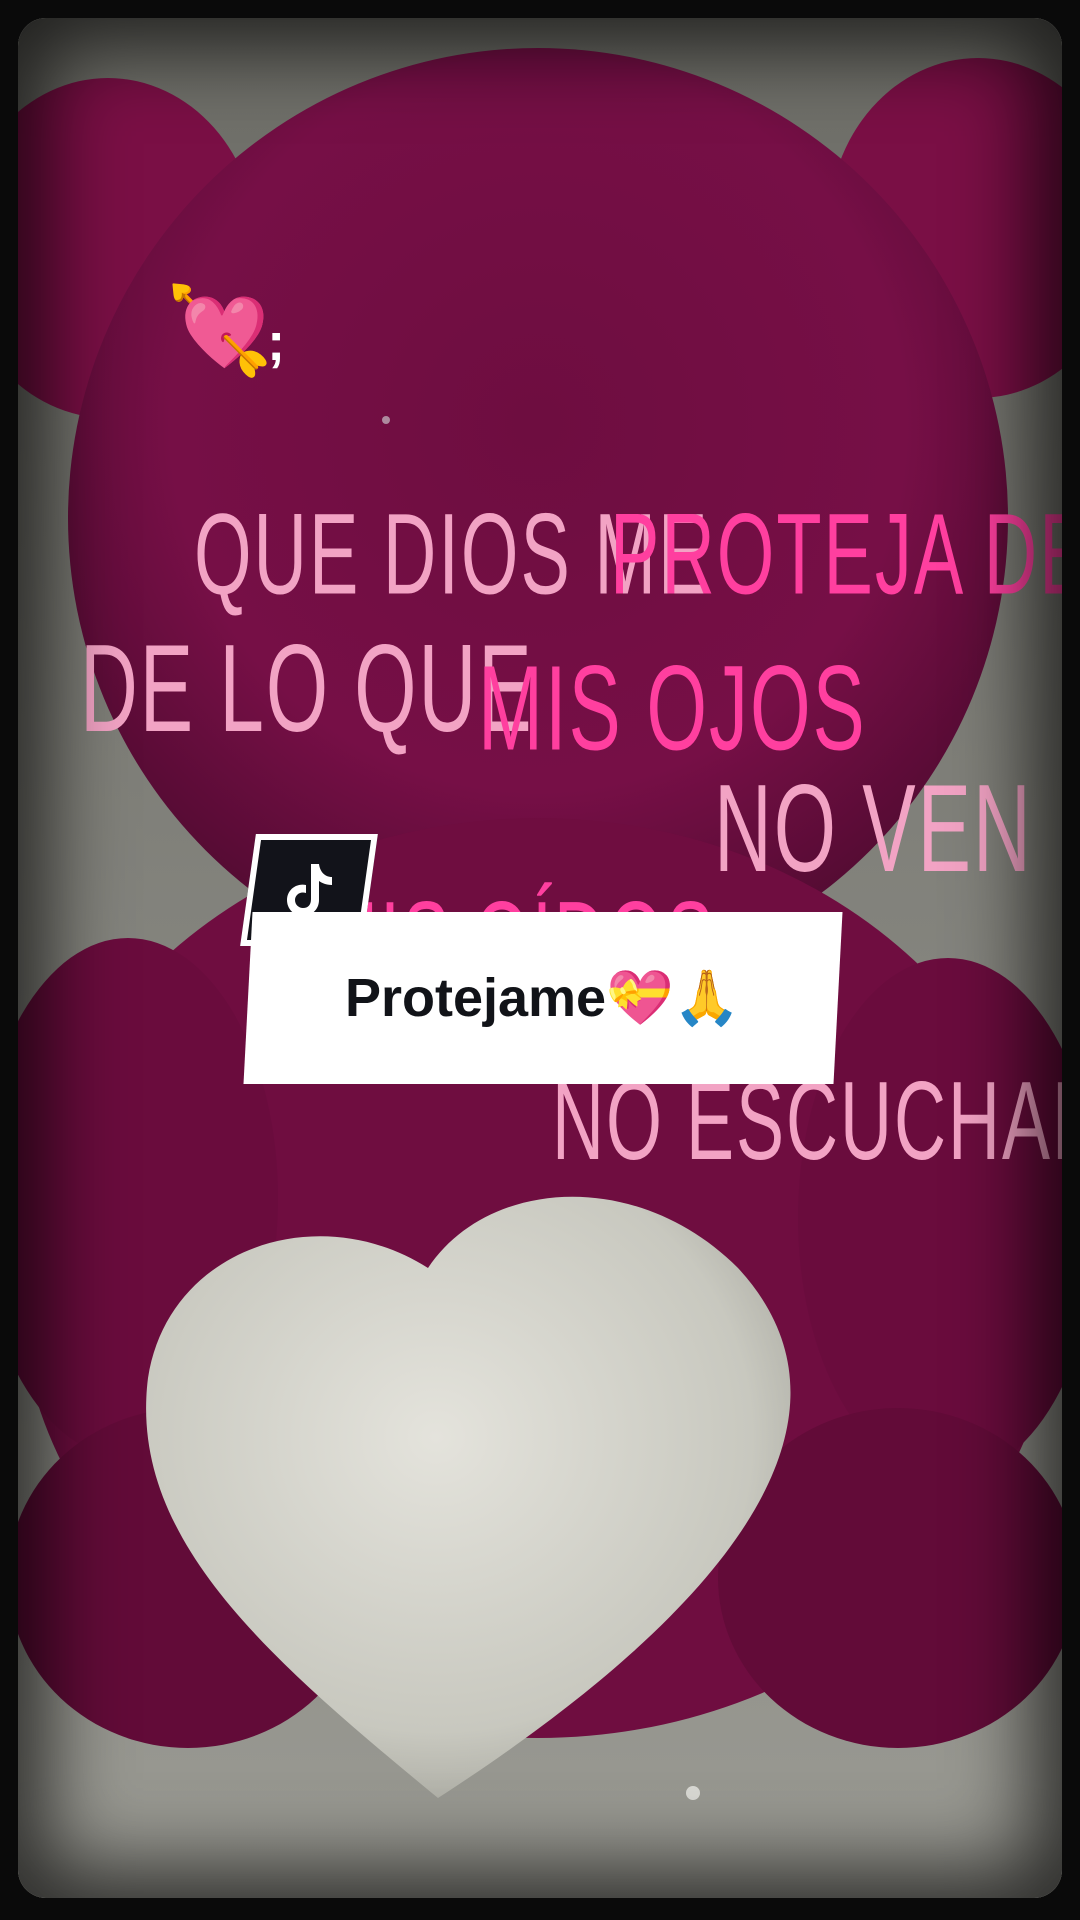  I want to click on sticker-semicolon: ;, so click(276, 342).